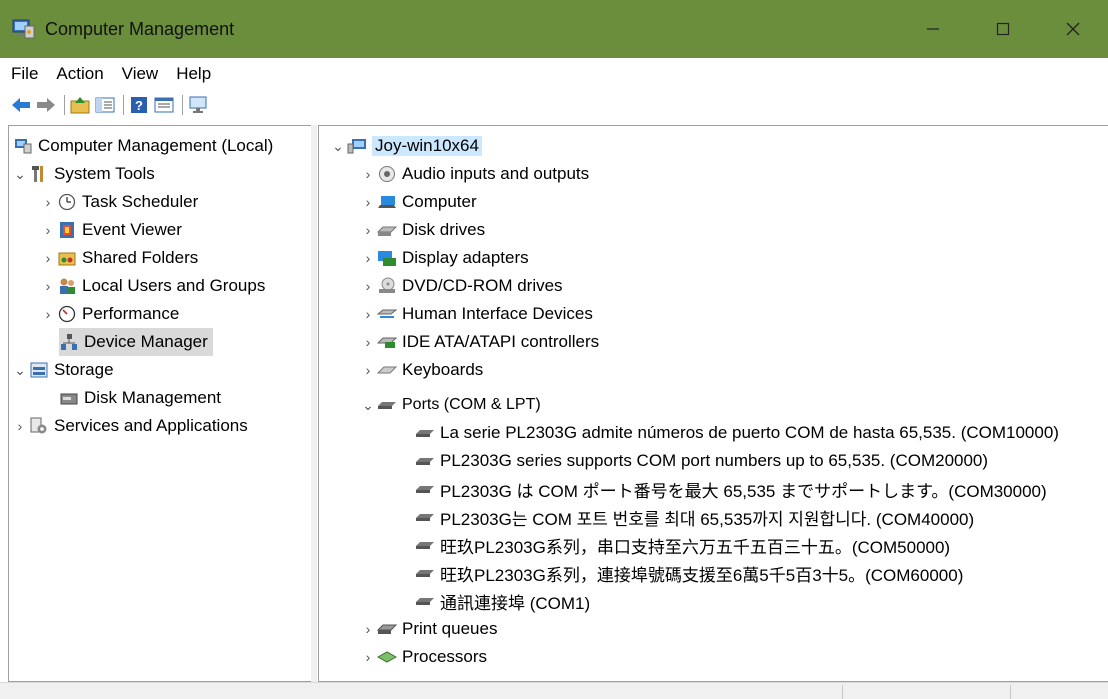 Image resolution: width=1108 pixels, height=699 pixels. Describe the element at coordinates (23, 74) in the screenshot. I see `menu-file: File` at that location.